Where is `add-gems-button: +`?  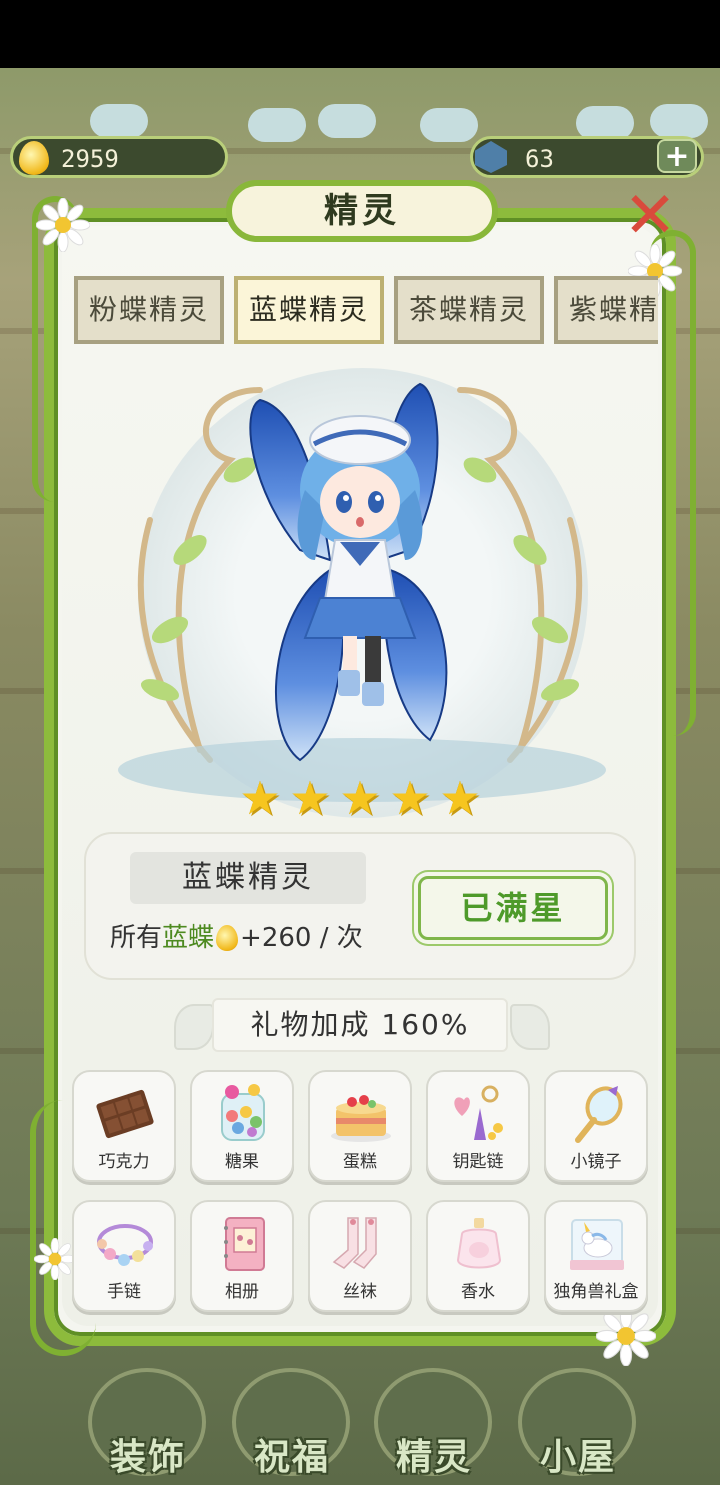
add-gems-button: + is located at coordinates (677, 156).